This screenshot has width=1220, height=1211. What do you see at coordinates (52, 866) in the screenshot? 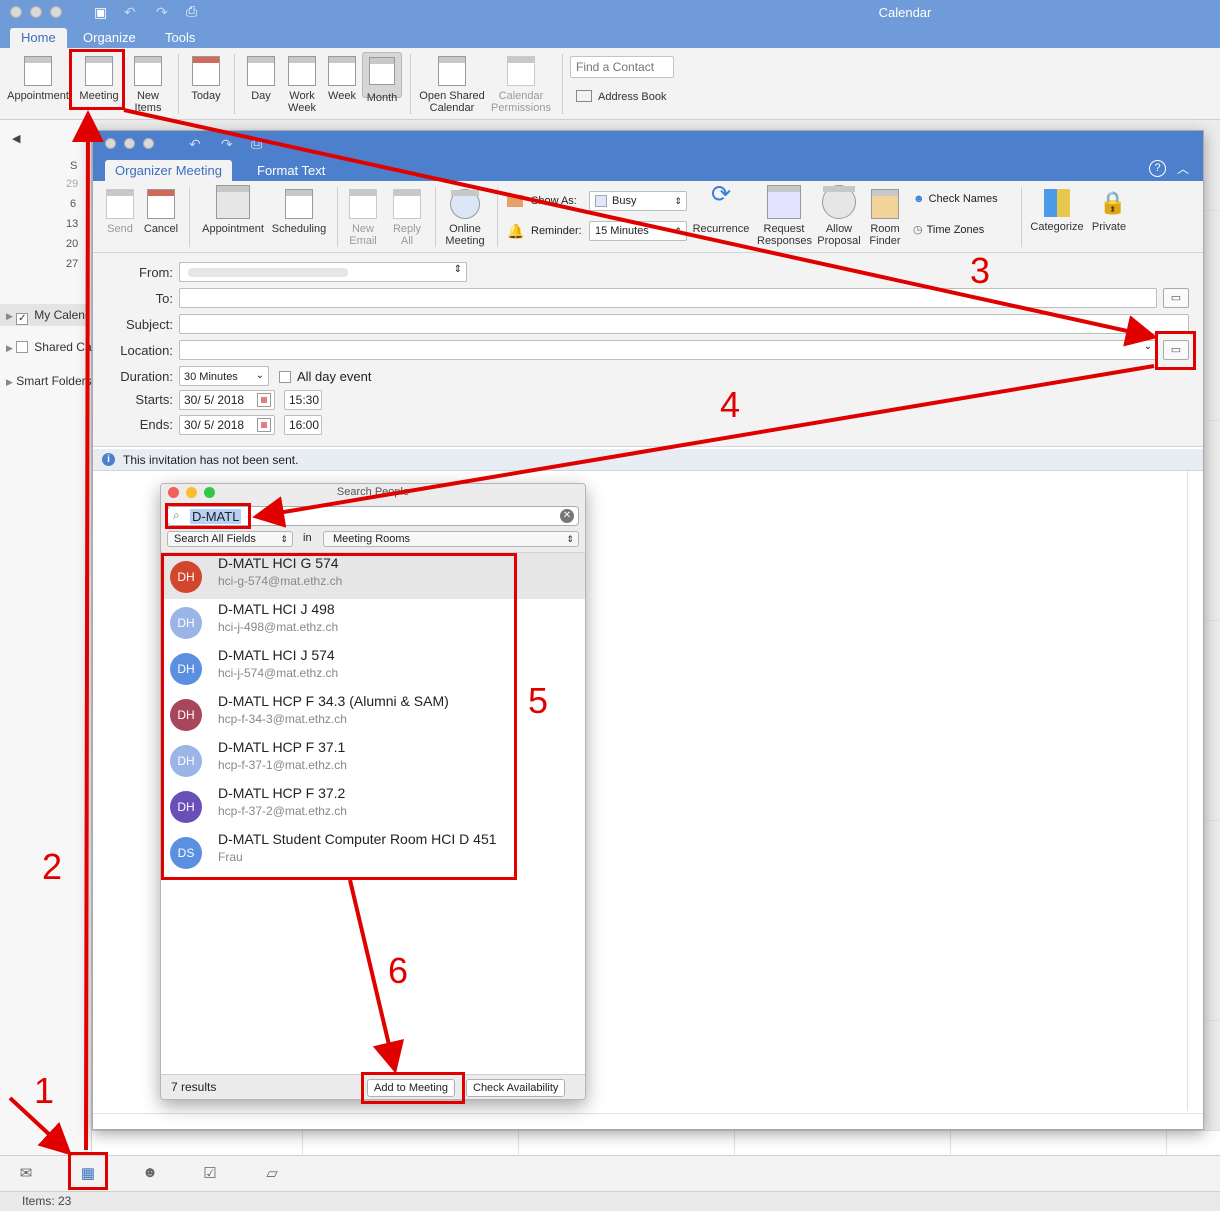
I see `step-number-2: 2` at bounding box center [52, 866].